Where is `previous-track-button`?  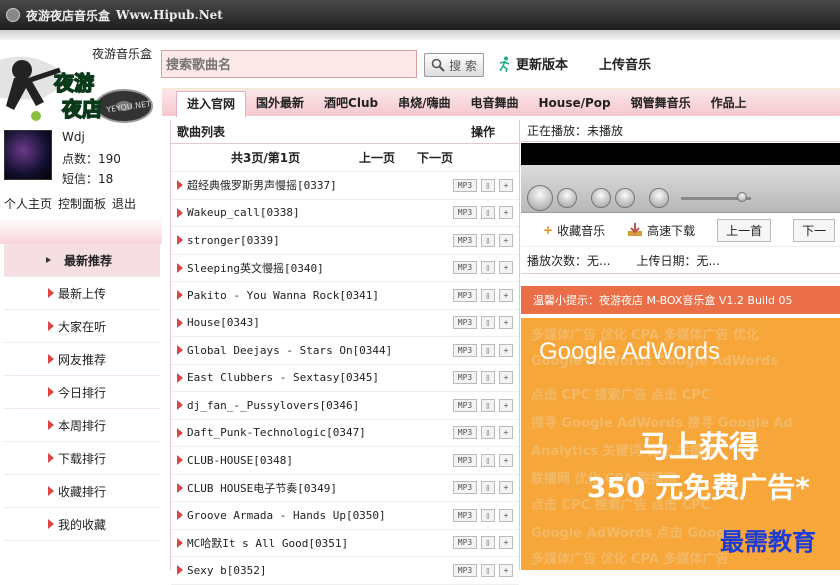 previous-track-button is located at coordinates (601, 198).